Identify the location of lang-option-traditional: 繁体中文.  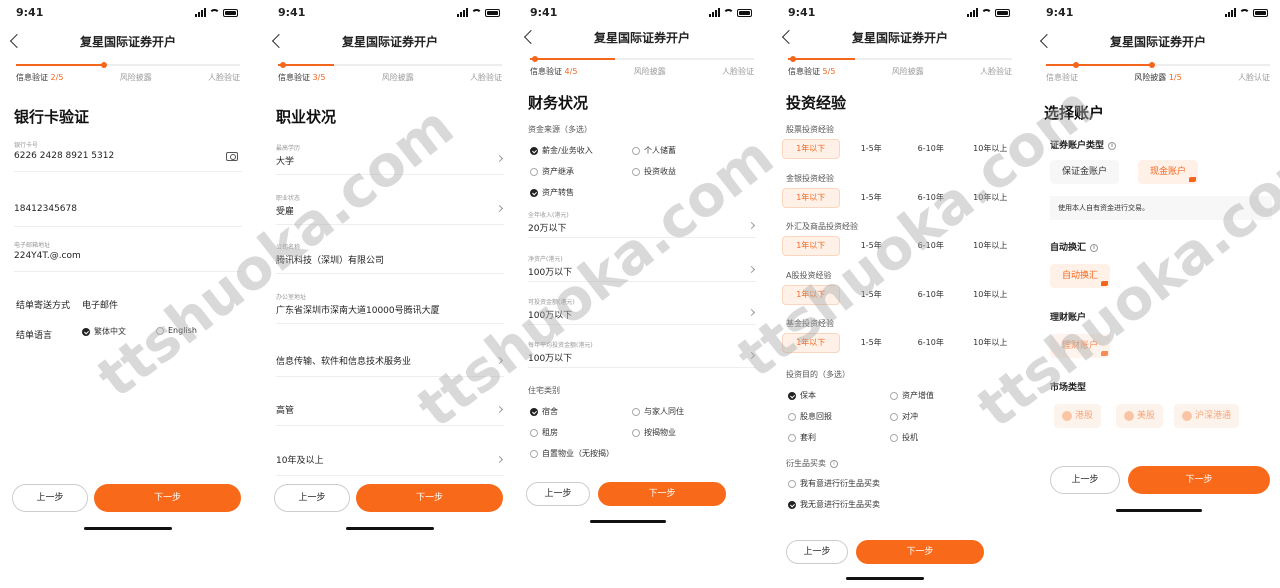
(104, 331).